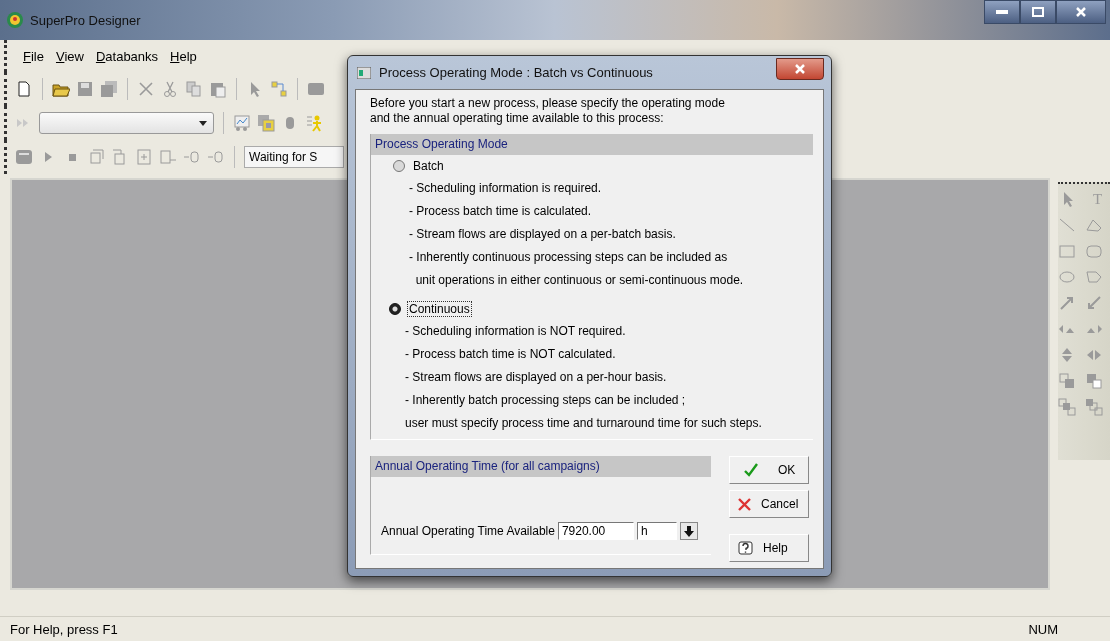 This screenshot has height=641, width=1110. I want to click on save-icon, so click(85, 89).